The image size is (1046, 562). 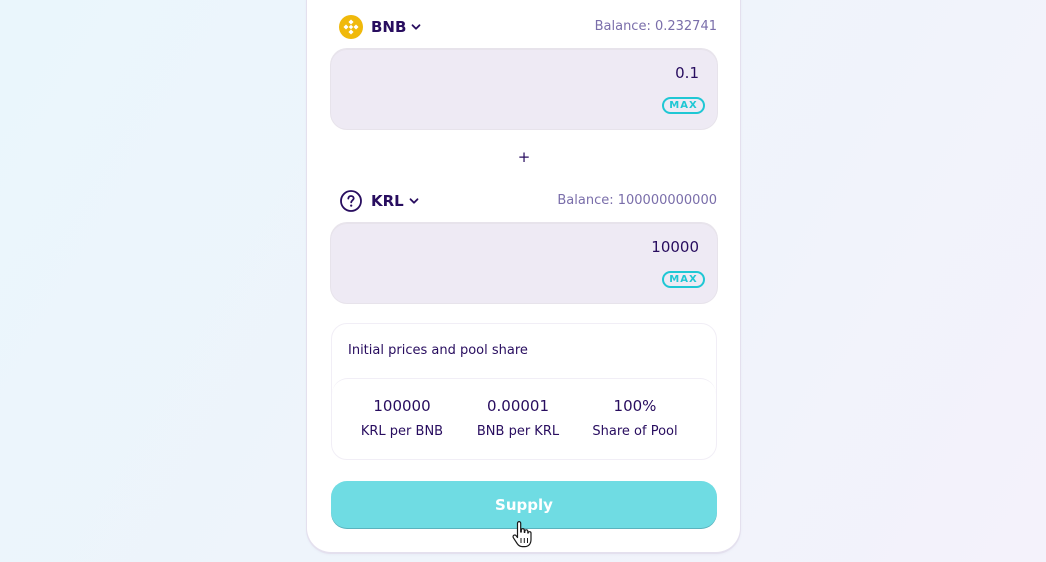 What do you see at coordinates (438, 350) in the screenshot?
I see `pool-info-title: Initial prices and pool share` at bounding box center [438, 350].